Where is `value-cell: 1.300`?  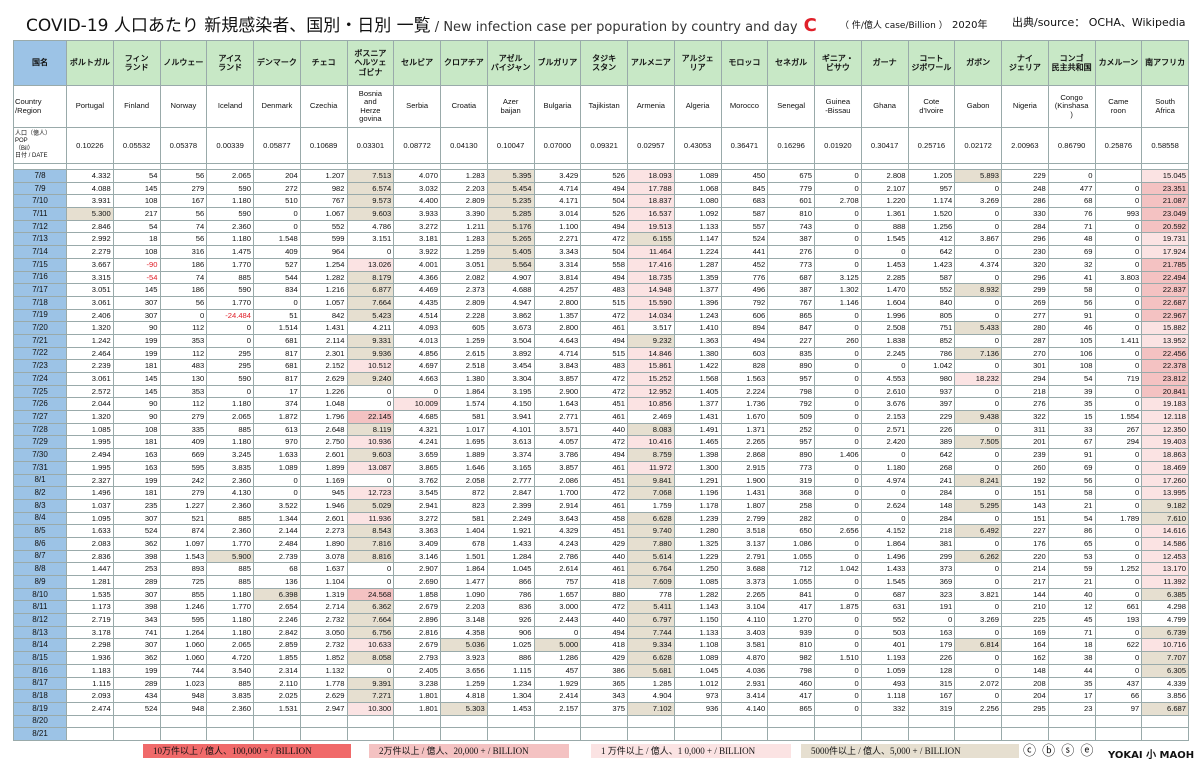
value-cell: 1.300 is located at coordinates (697, 467).